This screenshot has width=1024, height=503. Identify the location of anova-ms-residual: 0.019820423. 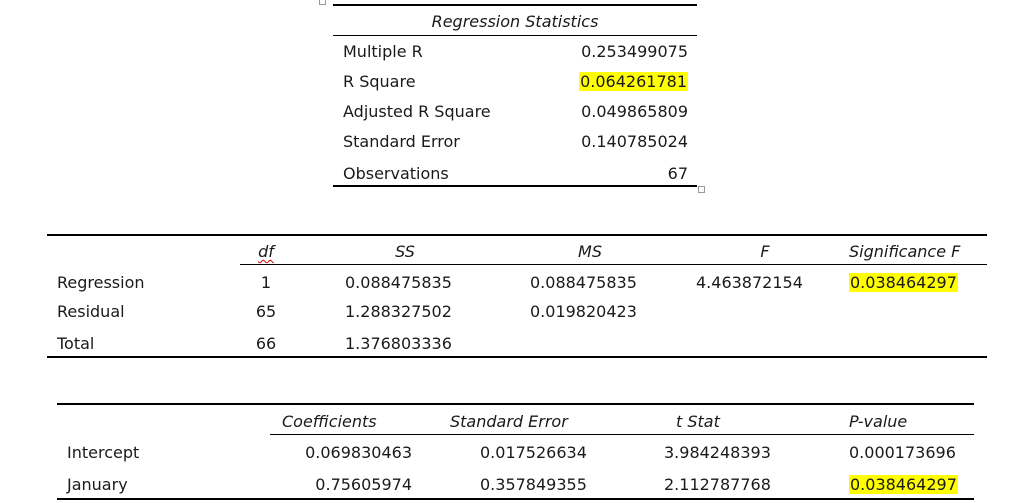
(583, 311).